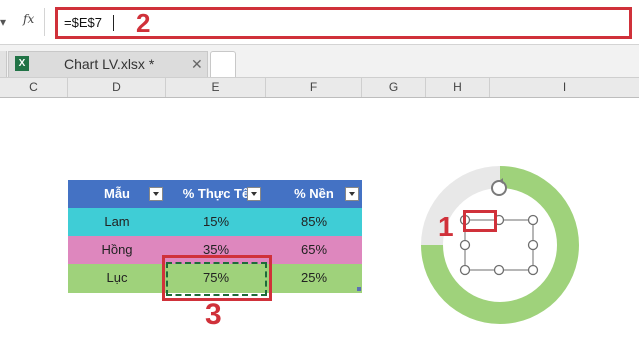  What do you see at coordinates (83, 22) in the screenshot?
I see `formula-value: =$E$7` at bounding box center [83, 22].